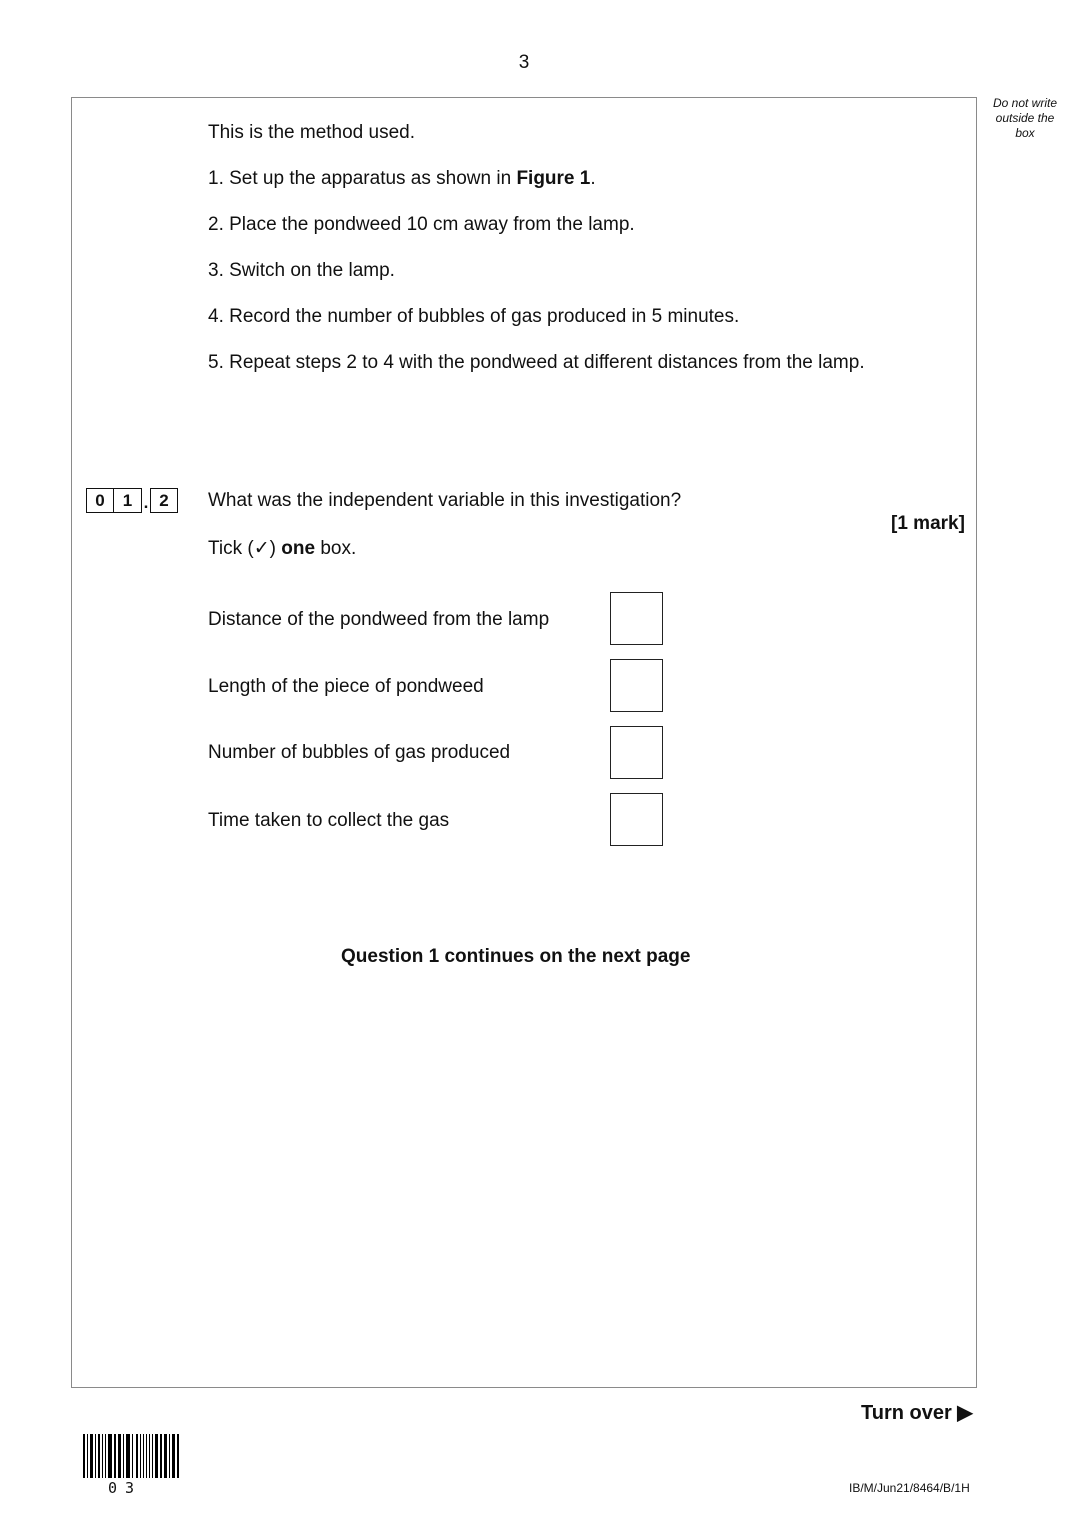 The width and height of the screenshot is (1080, 1527). What do you see at coordinates (359, 752) in the screenshot?
I see `option-label: Number of bubbles of gas produced` at bounding box center [359, 752].